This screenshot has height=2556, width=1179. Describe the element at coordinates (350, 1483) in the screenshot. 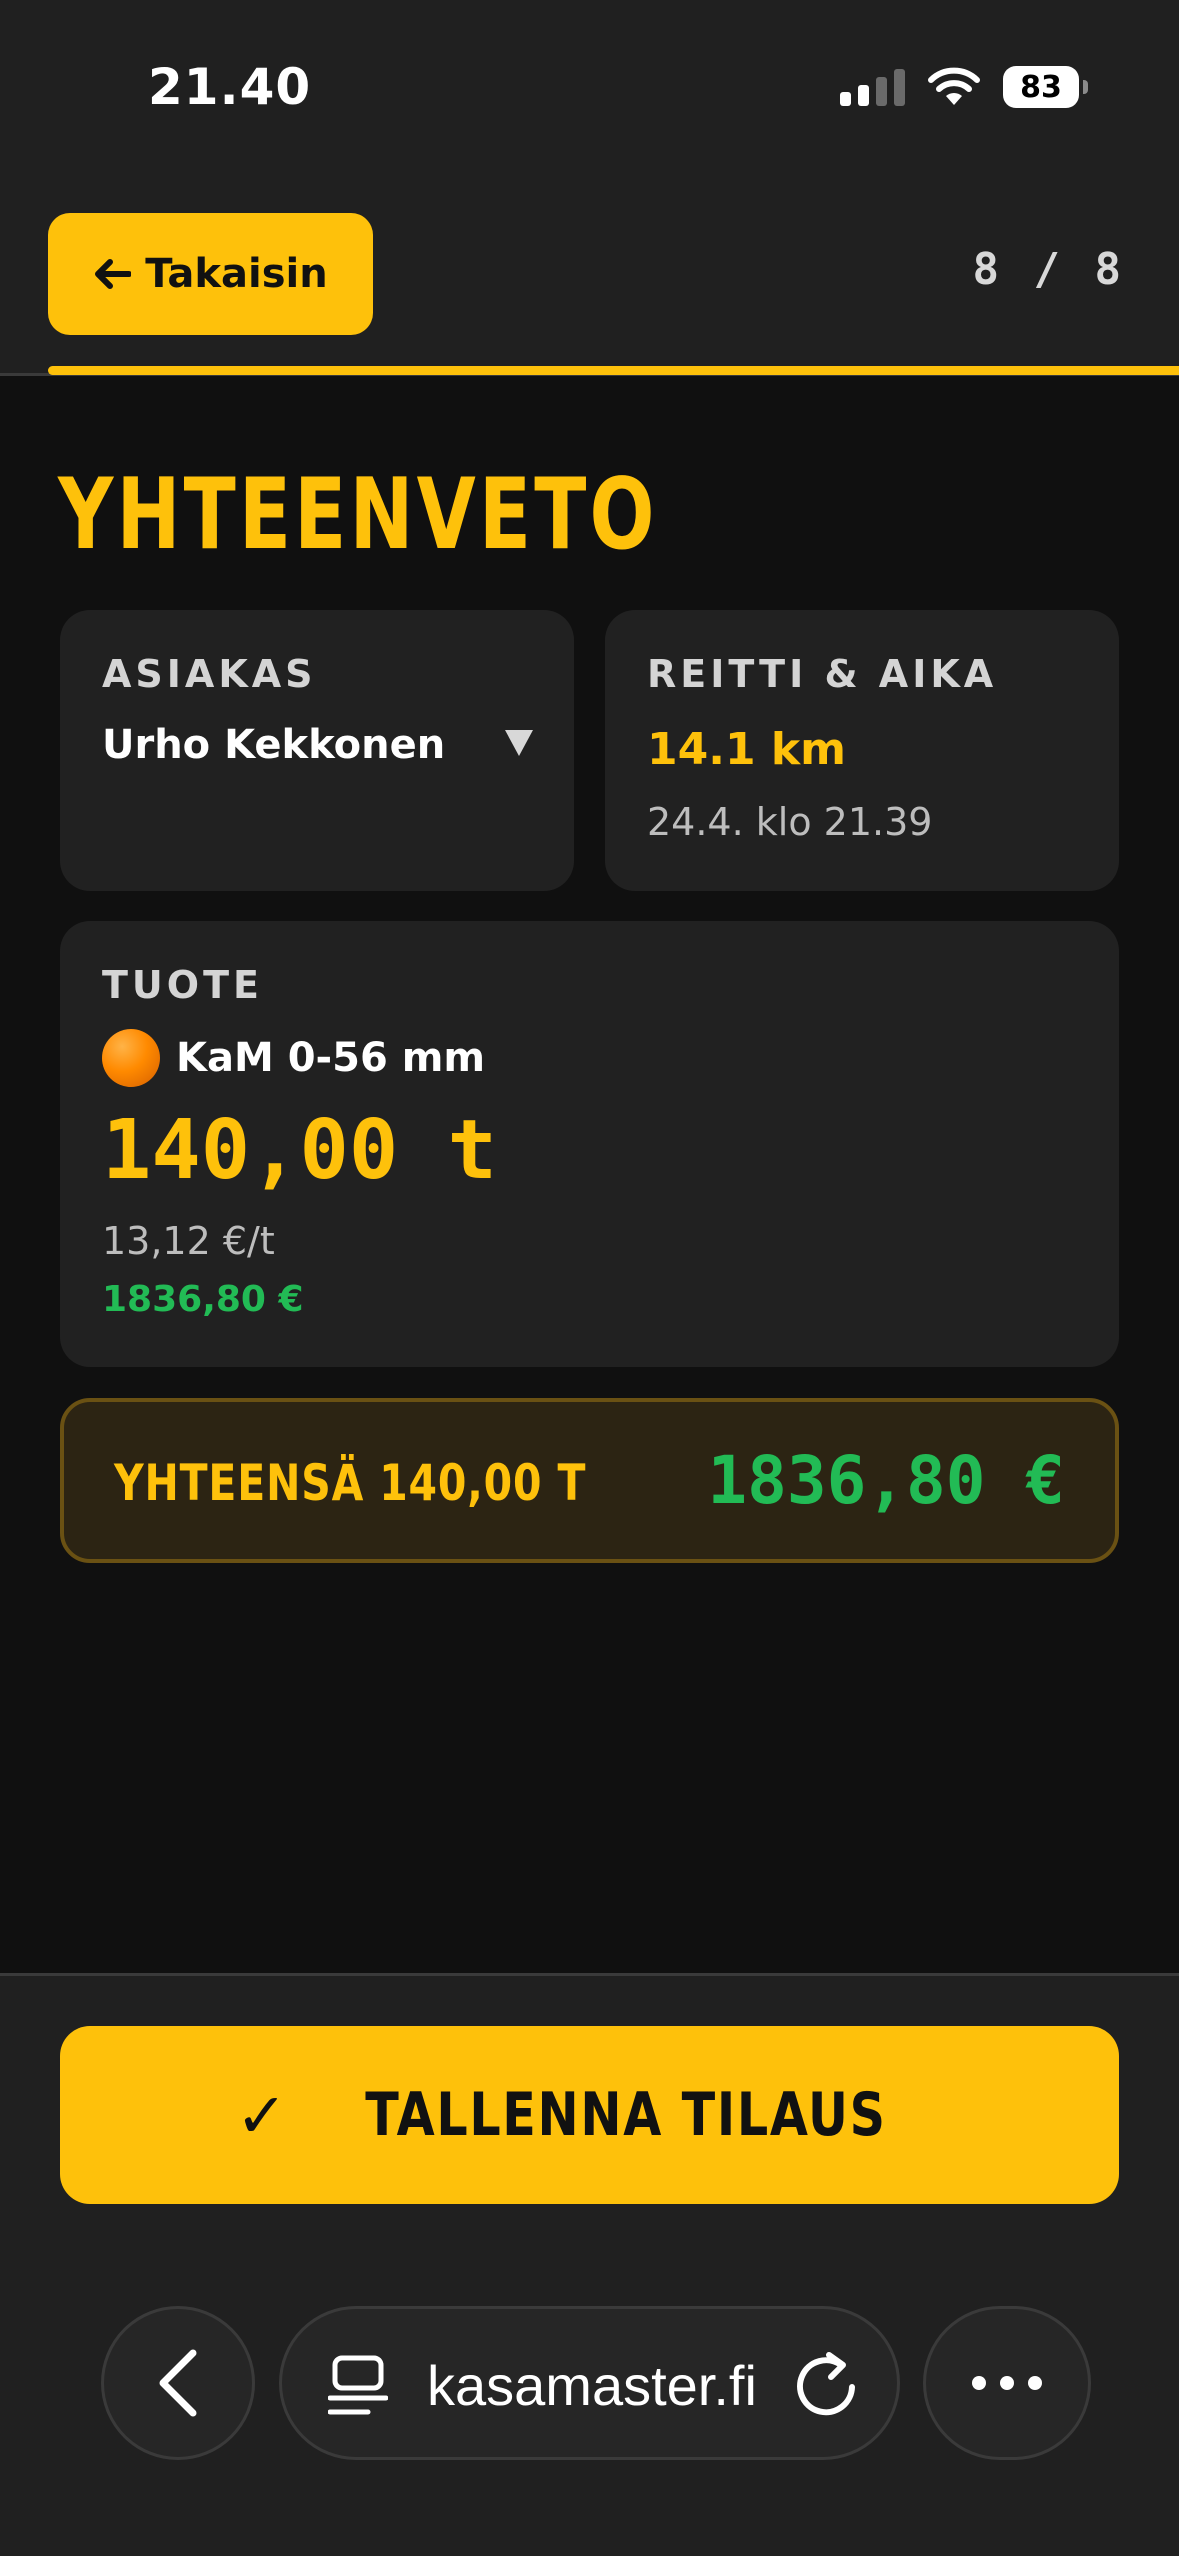

I see `total-label: YHTEENSÄ 140,00 T` at that location.